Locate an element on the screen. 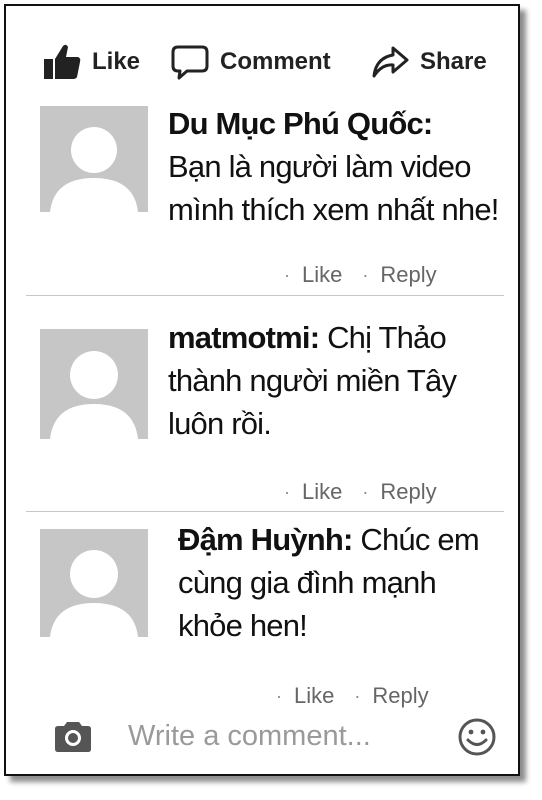 The height and width of the screenshot is (800, 542). comment-text-line: thành người miền Tây is located at coordinates (312, 380).